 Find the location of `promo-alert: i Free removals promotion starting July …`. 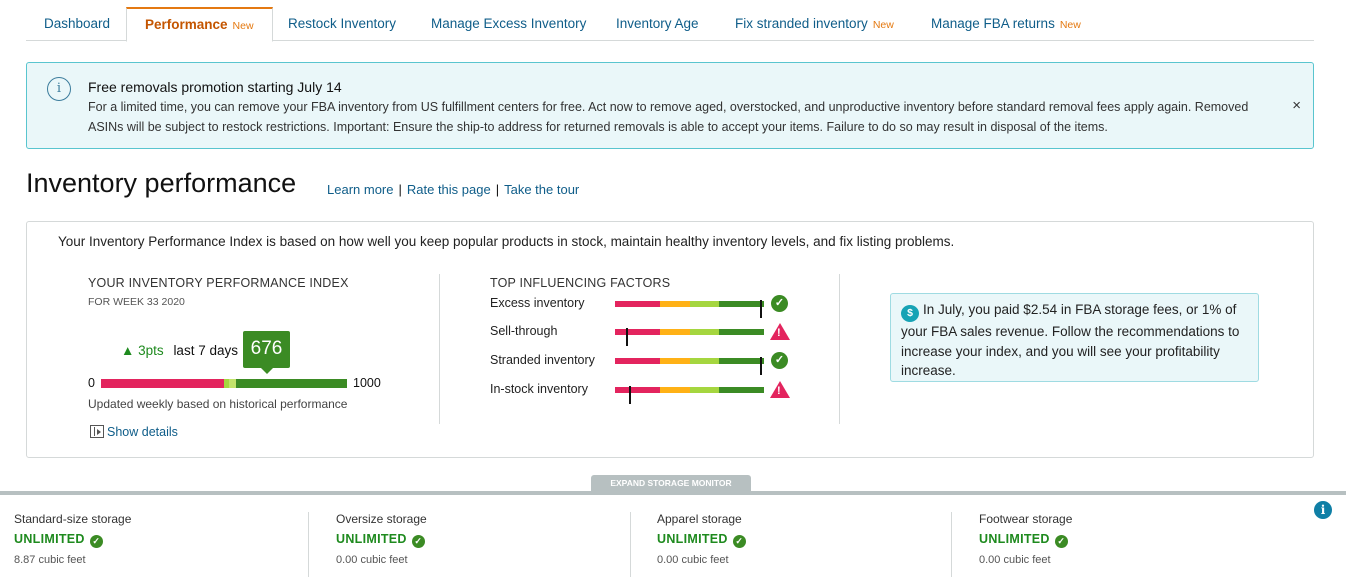

promo-alert: i Free removals promotion starting July … is located at coordinates (670, 105).